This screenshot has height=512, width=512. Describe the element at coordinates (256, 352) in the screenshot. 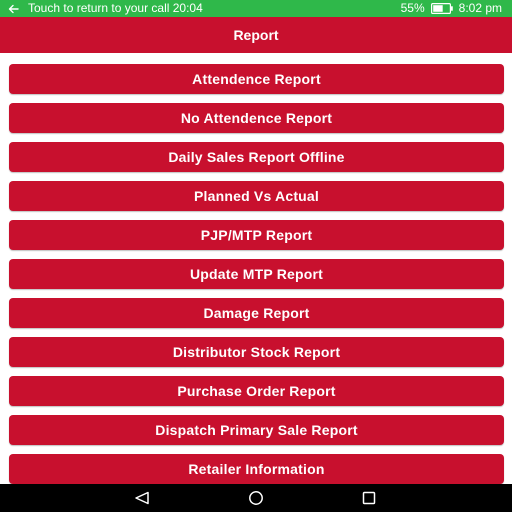

I see `distributor-stock-report-button: Distributor Stock Report` at that location.